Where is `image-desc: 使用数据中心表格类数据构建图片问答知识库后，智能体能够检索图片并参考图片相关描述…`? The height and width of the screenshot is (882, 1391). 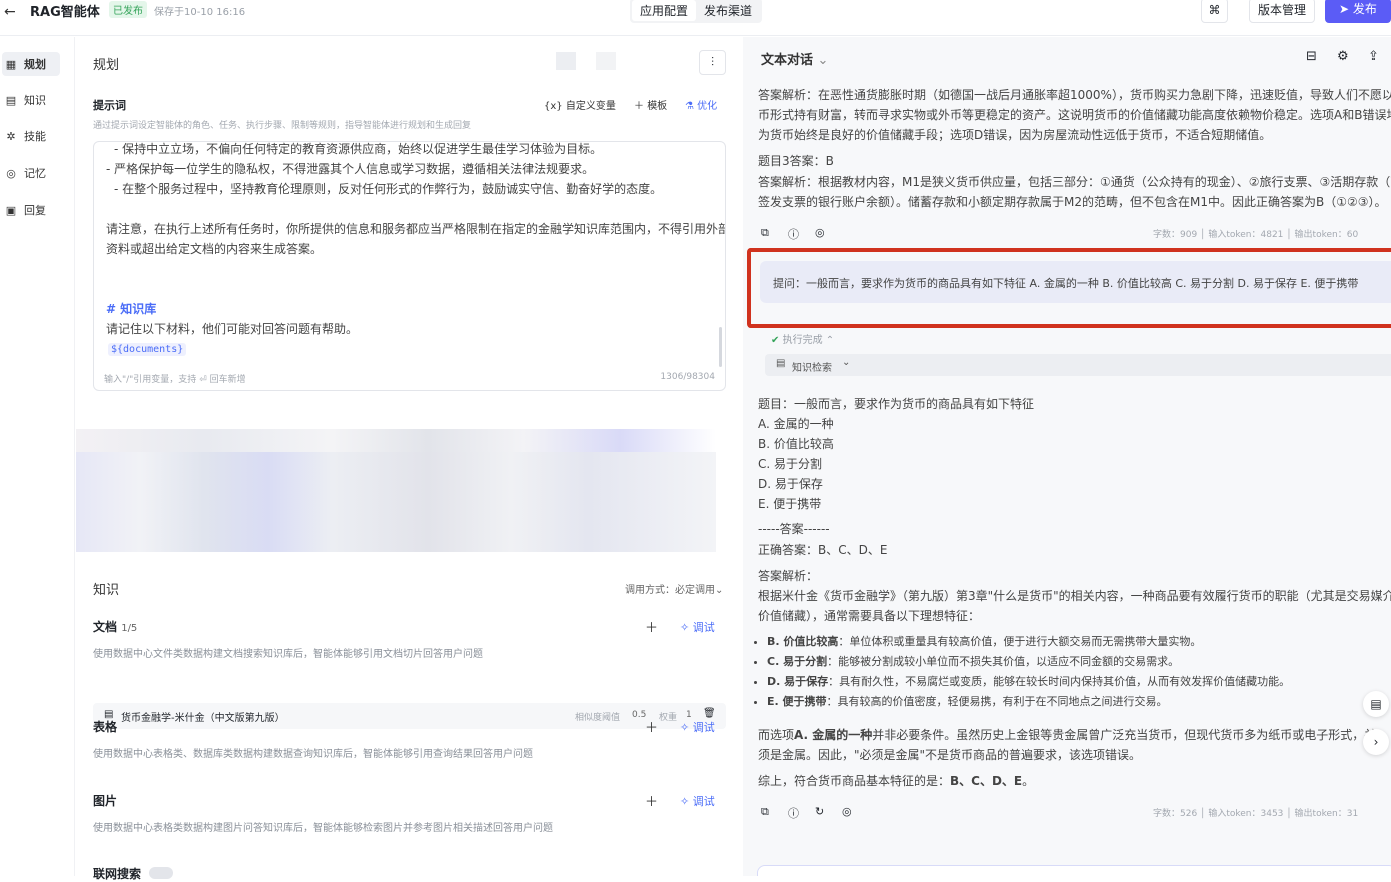
image-desc: 使用数据中心表格类数据构建图片问答知识库后，智能体能够检索图片并参考图片相关描述… is located at coordinates (323, 828).